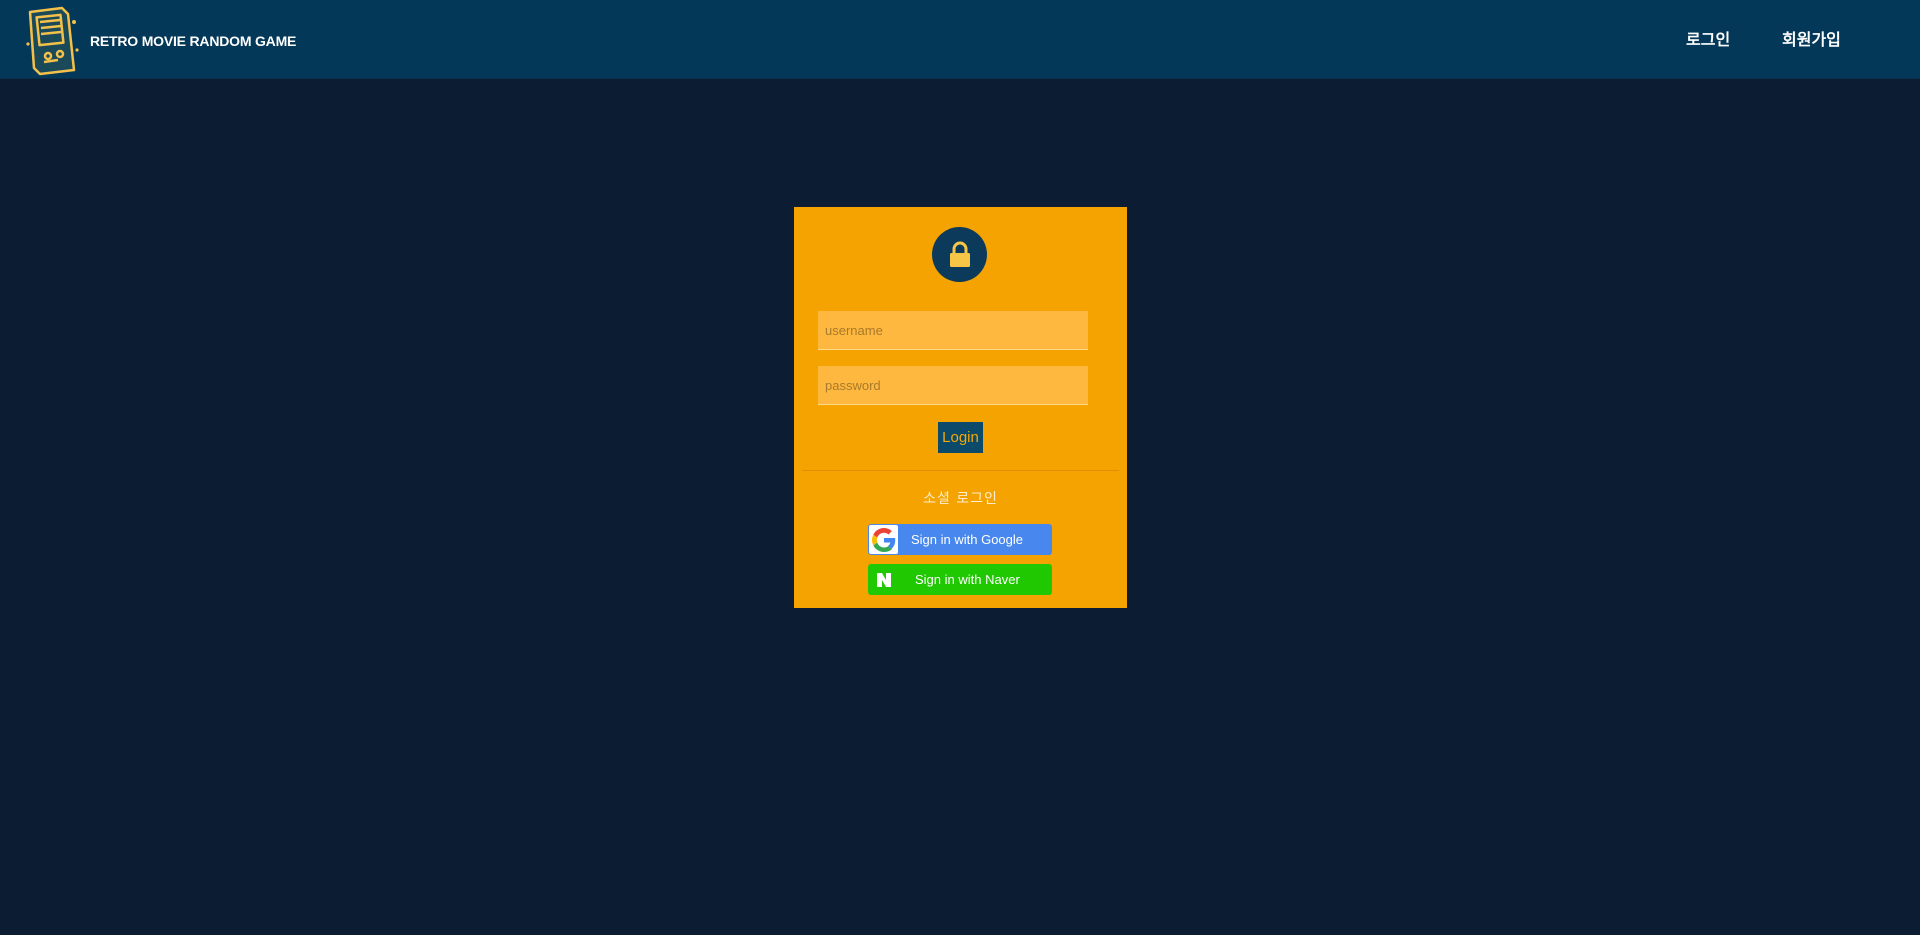  I want to click on naver-icon, so click(883, 579).